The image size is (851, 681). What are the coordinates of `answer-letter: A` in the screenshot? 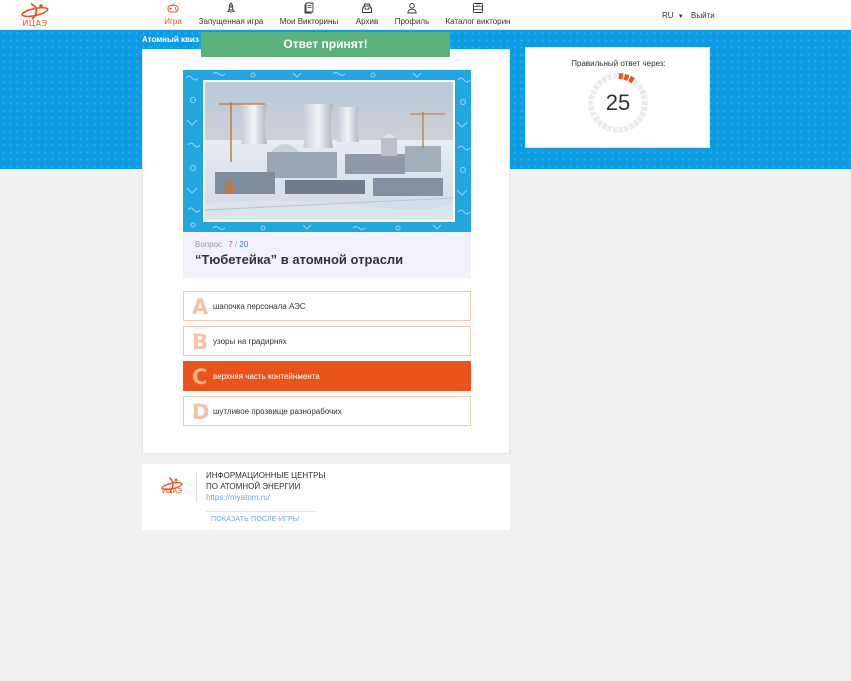 It's located at (200, 307).